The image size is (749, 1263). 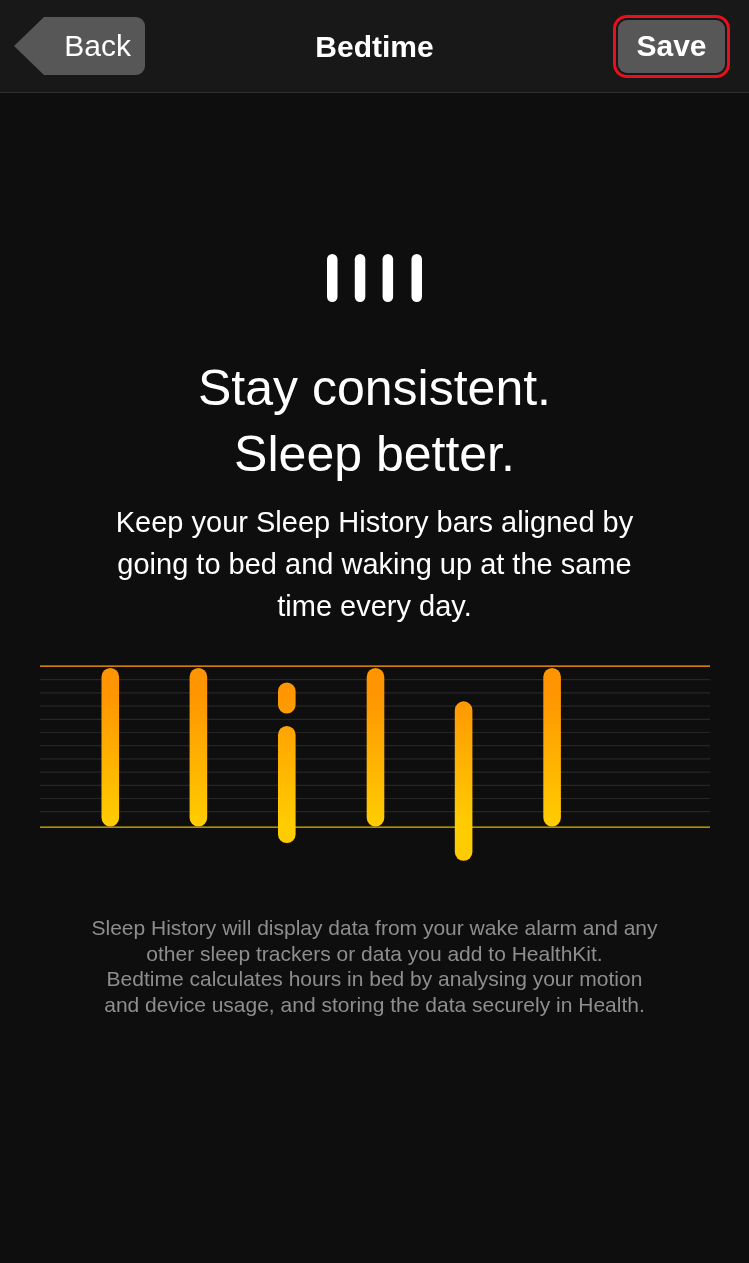 I want to click on description-text: Keep your Sleep History bars aligned by going to bed and waking up at the same time every day., so click(x=374, y=564).